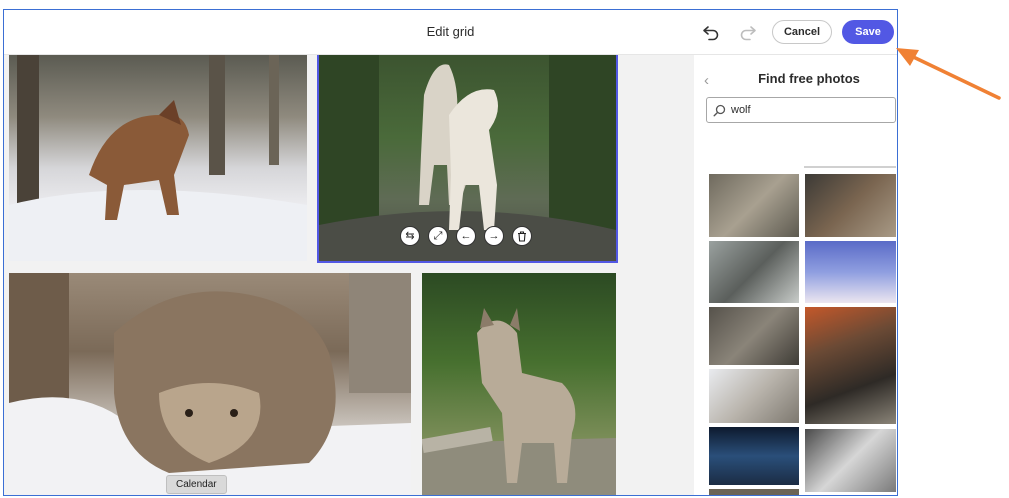 The height and width of the screenshot is (498, 1009). Describe the element at coordinates (850, 167) in the screenshot. I see `divider` at that location.